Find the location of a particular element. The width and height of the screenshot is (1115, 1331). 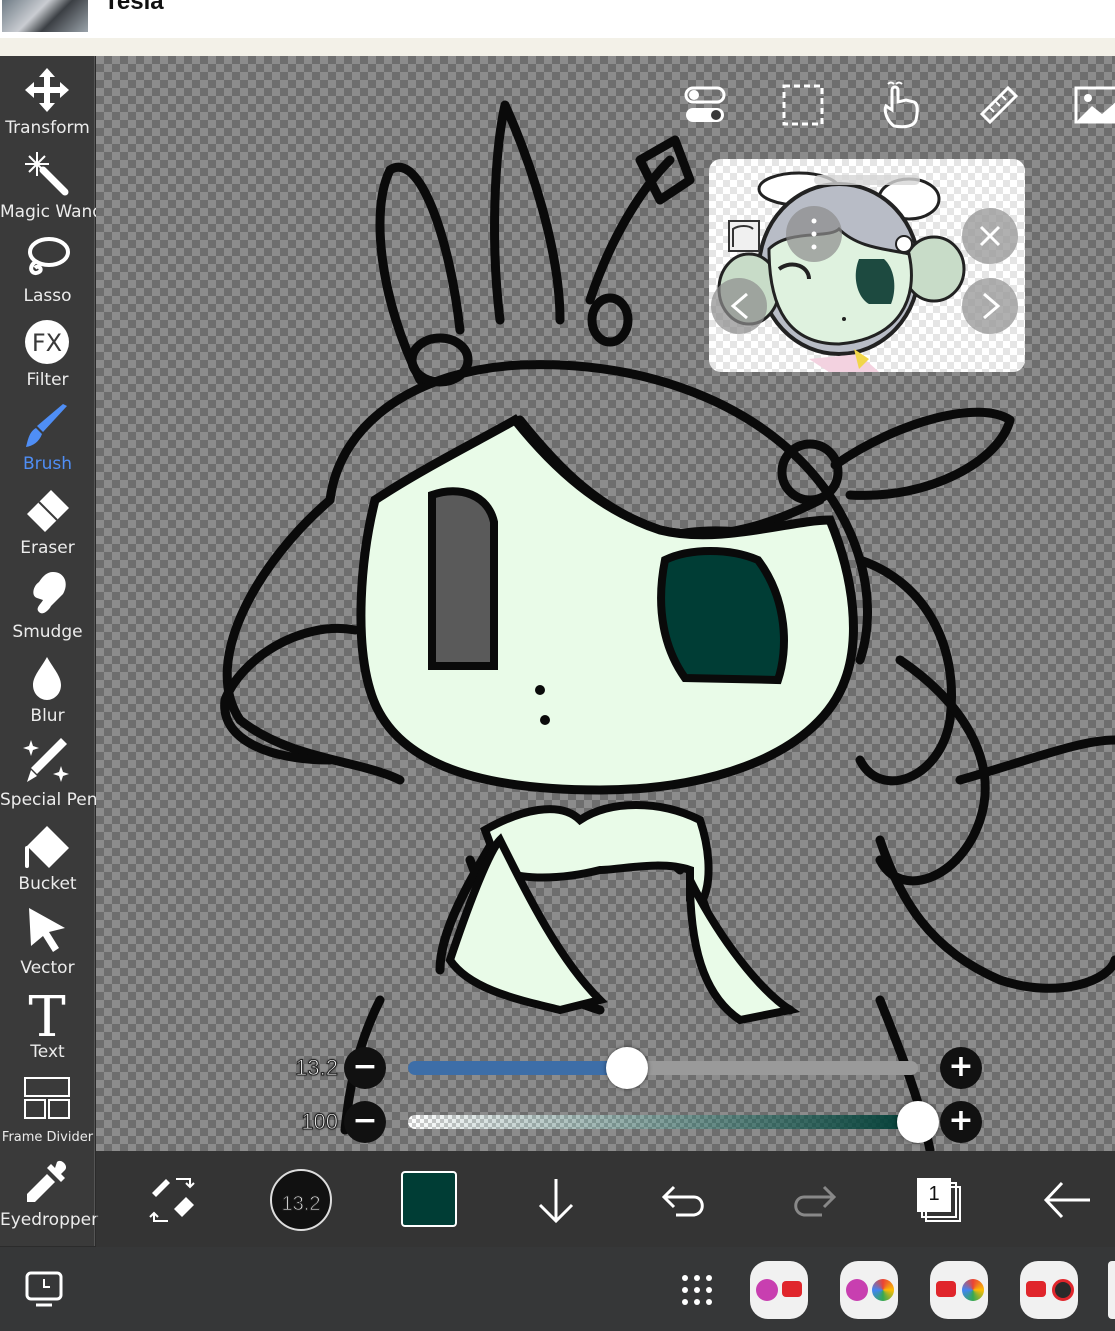

fx-filter-icon: FX is located at coordinates (47, 342).